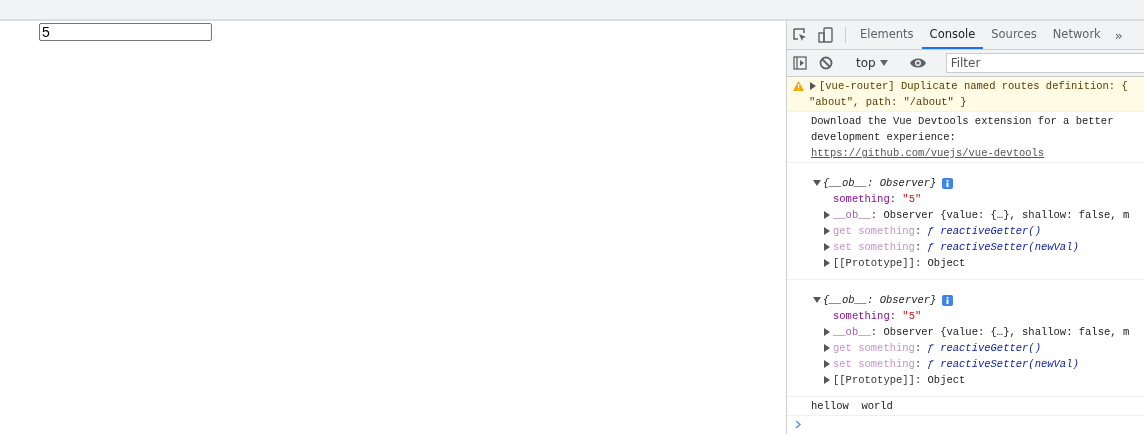 The height and width of the screenshot is (434, 1144). Describe the element at coordinates (872, 63) in the screenshot. I see `context-dropdown: top` at that location.